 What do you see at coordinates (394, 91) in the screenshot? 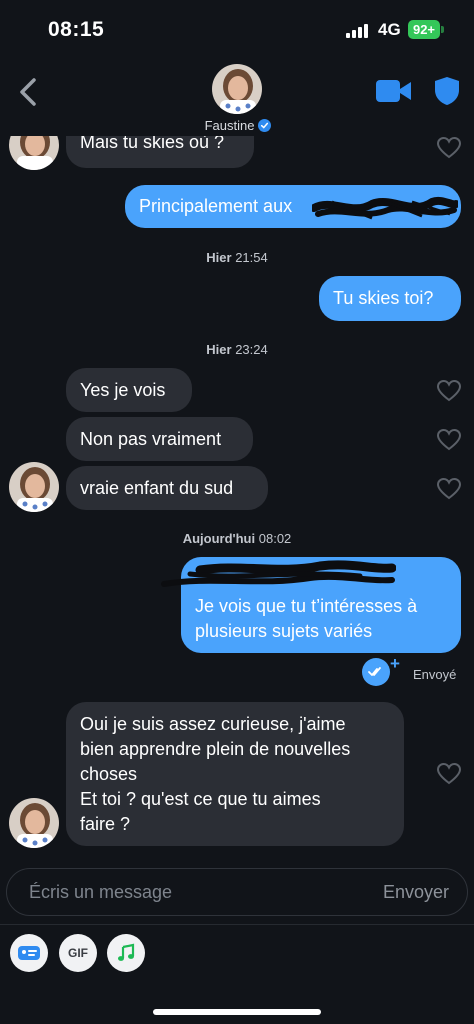
I see `video-call-icon` at bounding box center [394, 91].